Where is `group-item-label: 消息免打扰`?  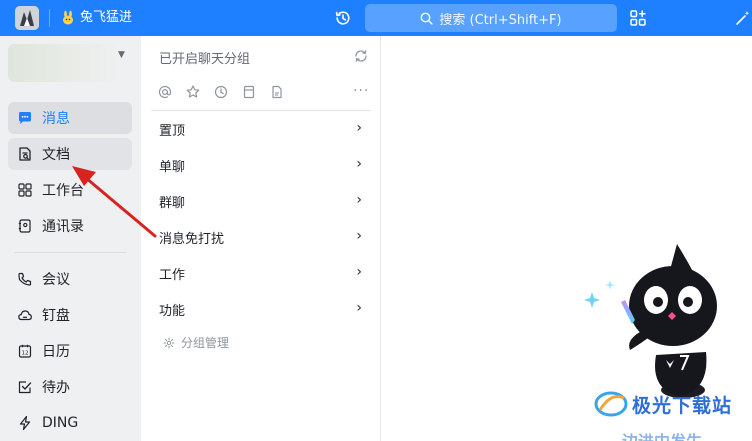 group-item-label: 消息免打扰 is located at coordinates (192, 239).